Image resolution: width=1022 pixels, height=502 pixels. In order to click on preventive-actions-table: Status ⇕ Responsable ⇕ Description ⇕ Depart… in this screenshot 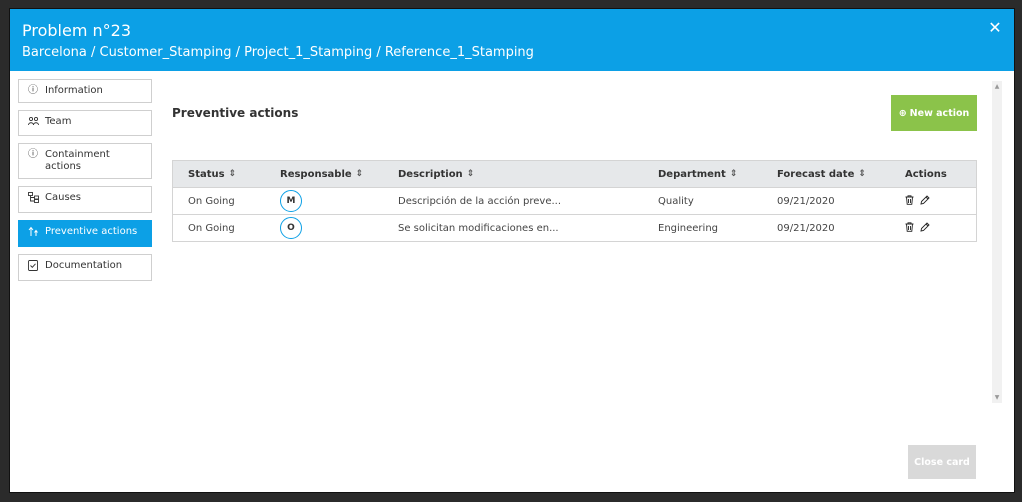, I will do `click(574, 201)`.